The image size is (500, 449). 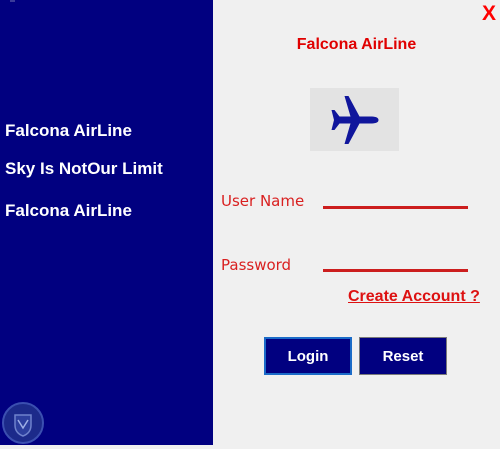 What do you see at coordinates (68, 130) in the screenshot?
I see `brand-name-text: Falcona AirLine` at bounding box center [68, 130].